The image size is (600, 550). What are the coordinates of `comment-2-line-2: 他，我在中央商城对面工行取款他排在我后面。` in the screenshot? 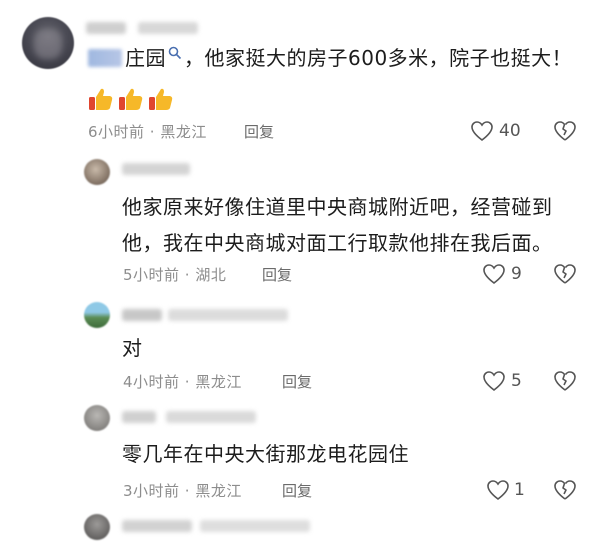 It's located at (337, 243).